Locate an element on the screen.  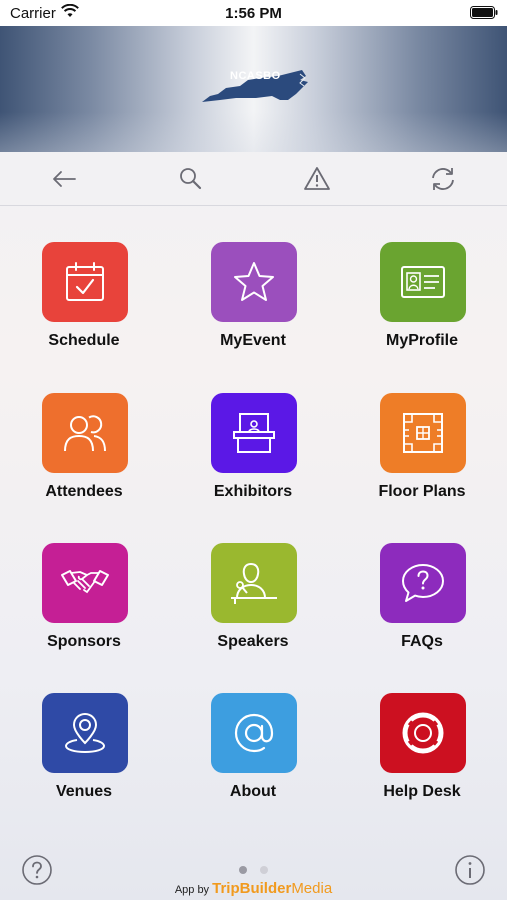
tripbuilder-logo-text: TripBuilder is located at coordinates (252, 888).